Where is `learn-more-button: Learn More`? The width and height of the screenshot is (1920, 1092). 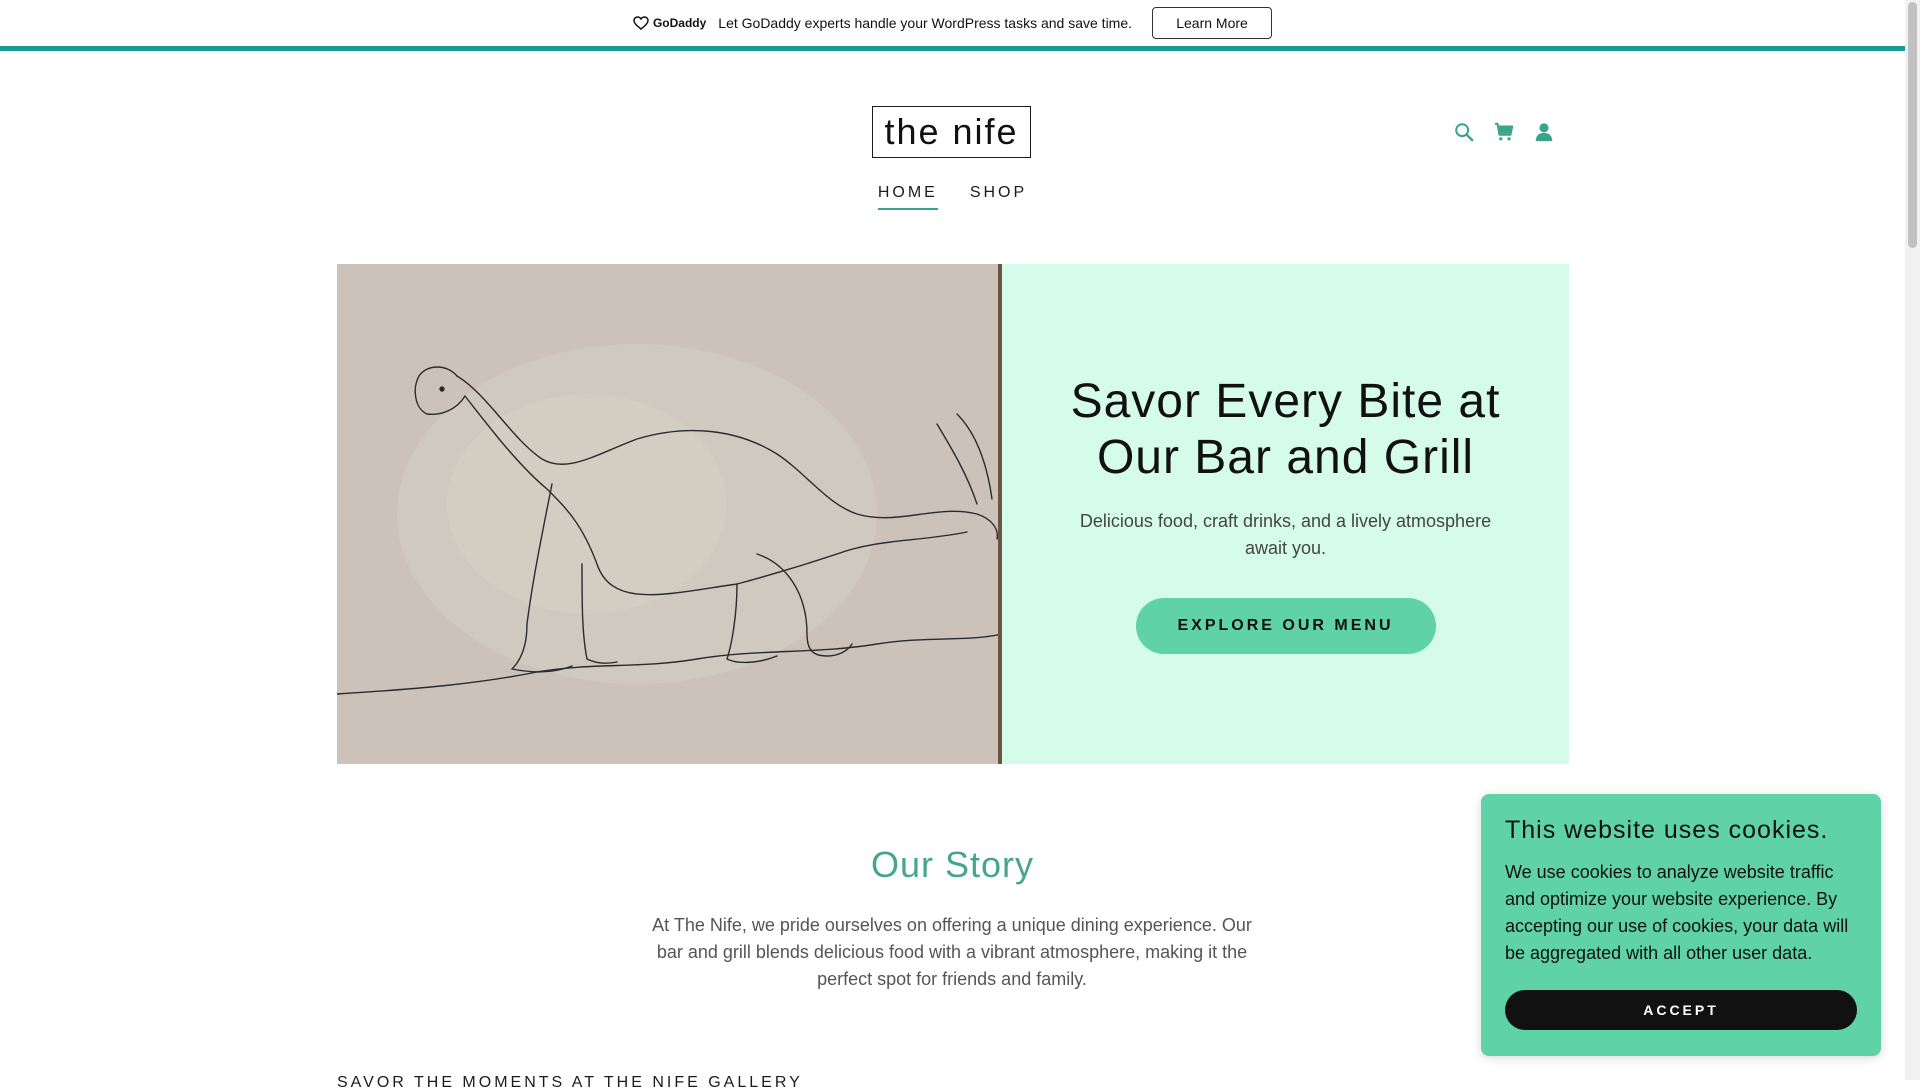
learn-more-button: Learn More is located at coordinates (1212, 23).